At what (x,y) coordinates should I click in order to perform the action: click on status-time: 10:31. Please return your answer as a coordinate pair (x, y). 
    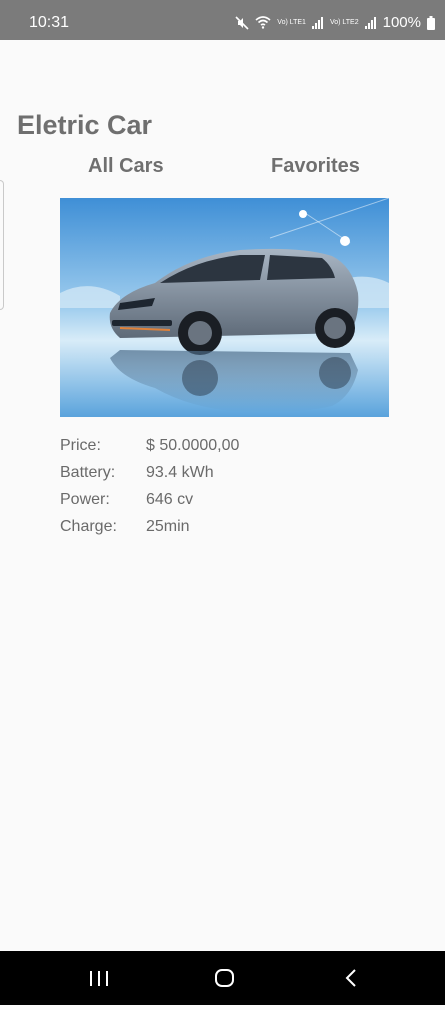
    Looking at the image, I should click on (49, 22).